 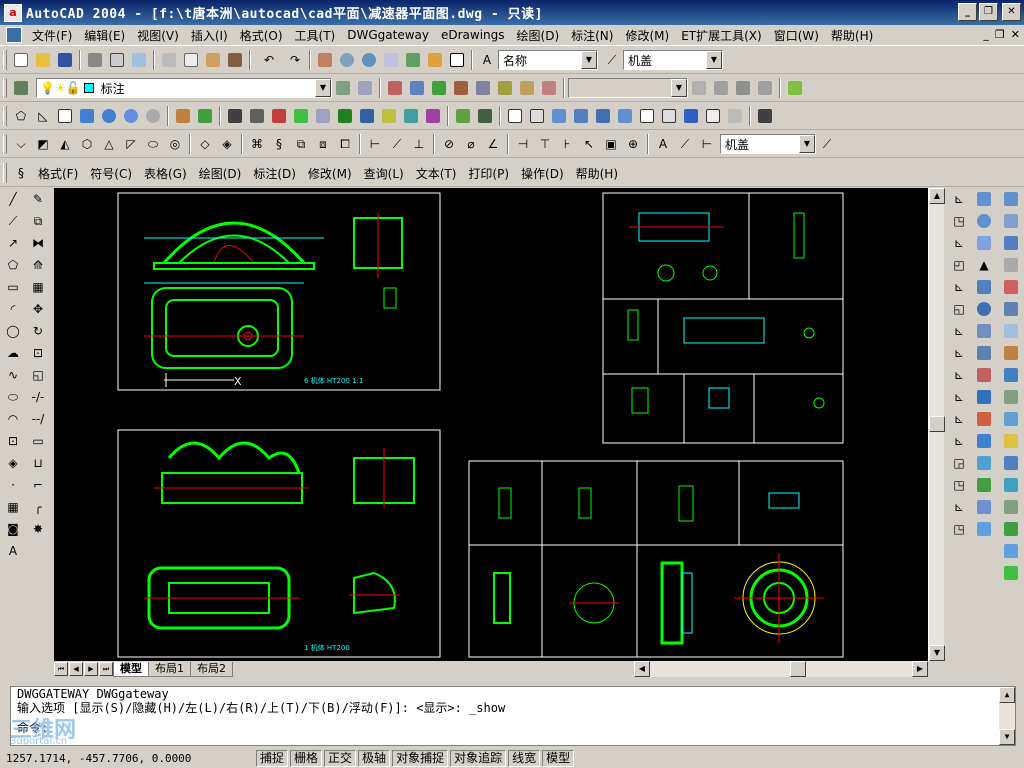 What do you see at coordinates (13, 353) in the screenshot?
I see `revision-cloud-icon: ☁` at bounding box center [13, 353].